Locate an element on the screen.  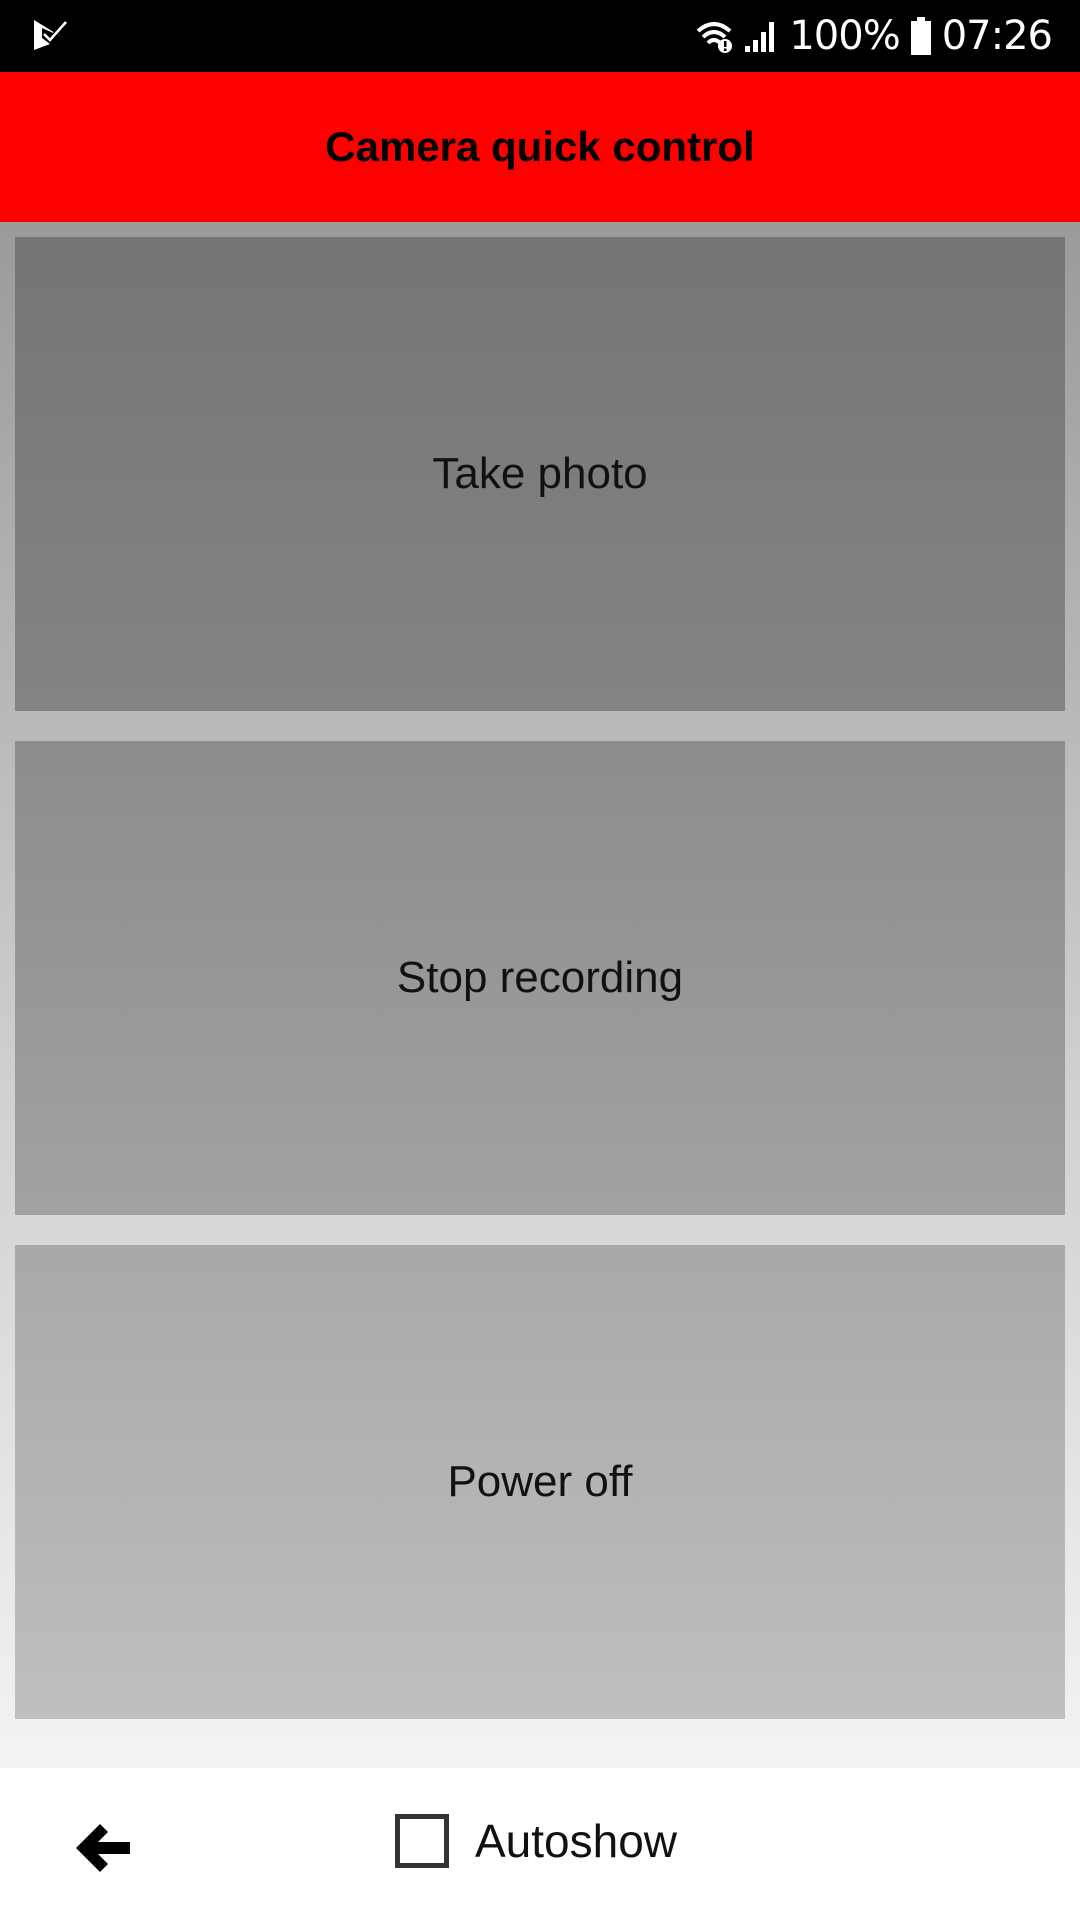
signal-icon is located at coordinates (761, 36).